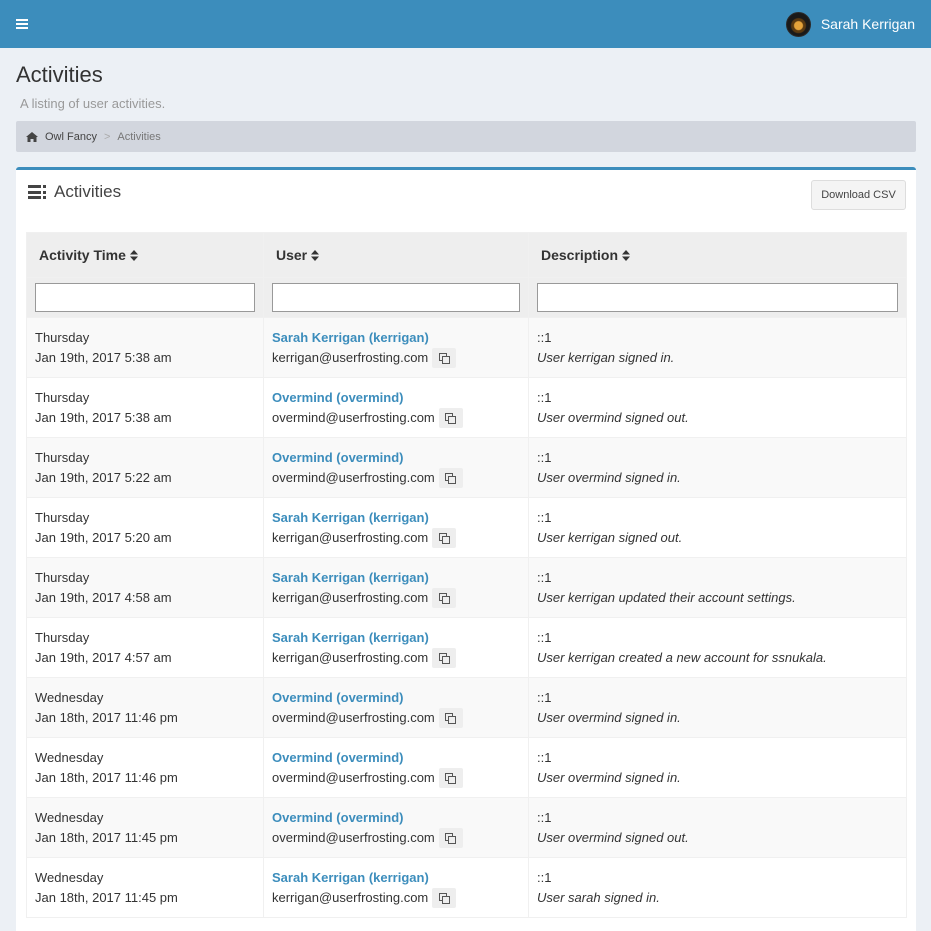  Describe the element at coordinates (858, 195) in the screenshot. I see `download-csv-button: Download CSV` at that location.